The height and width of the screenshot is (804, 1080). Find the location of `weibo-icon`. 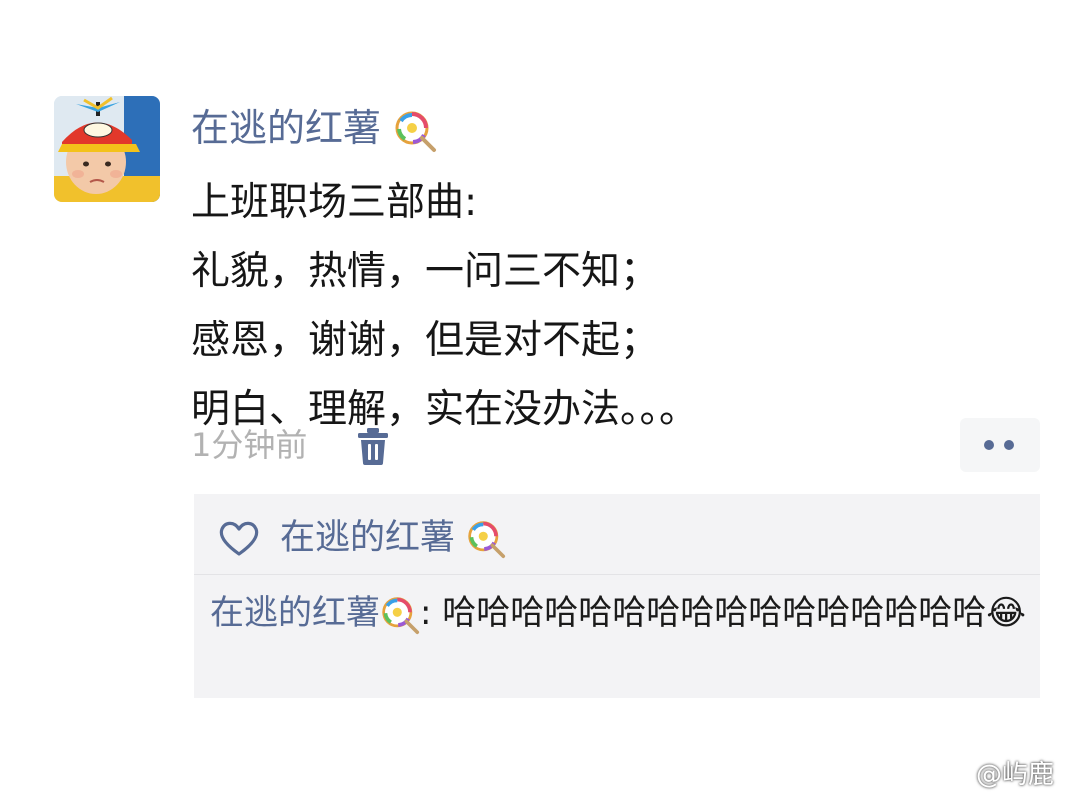

weibo-icon is located at coordinates (951, 775).